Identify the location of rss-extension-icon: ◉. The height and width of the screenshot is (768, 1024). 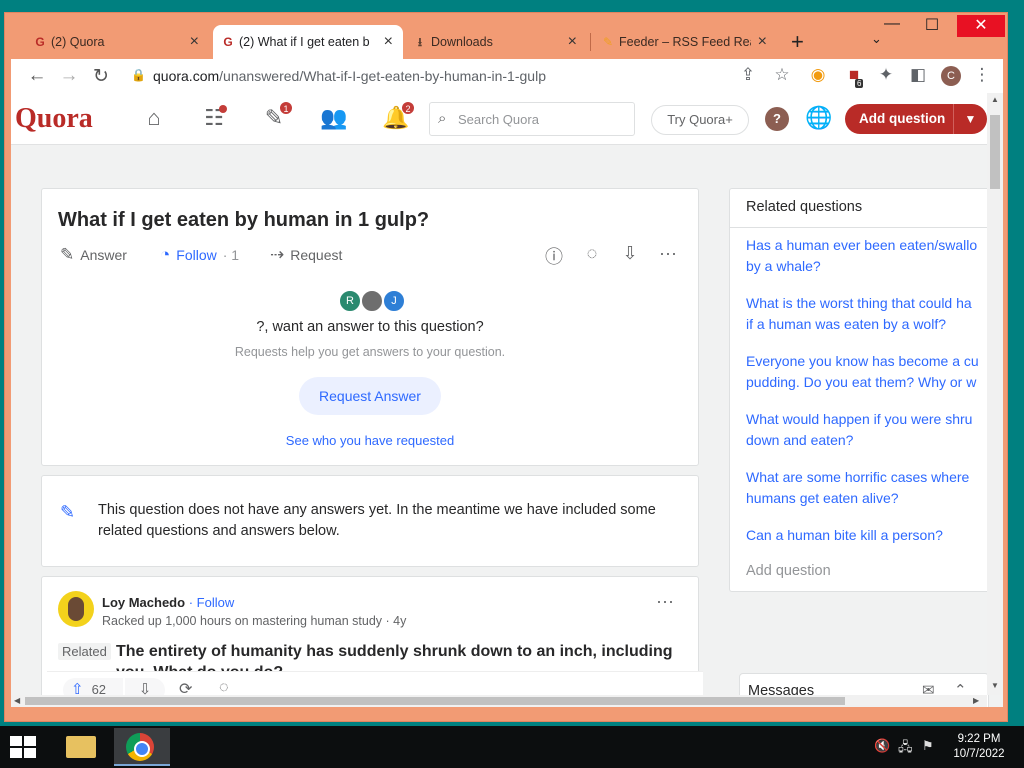
(818, 75).